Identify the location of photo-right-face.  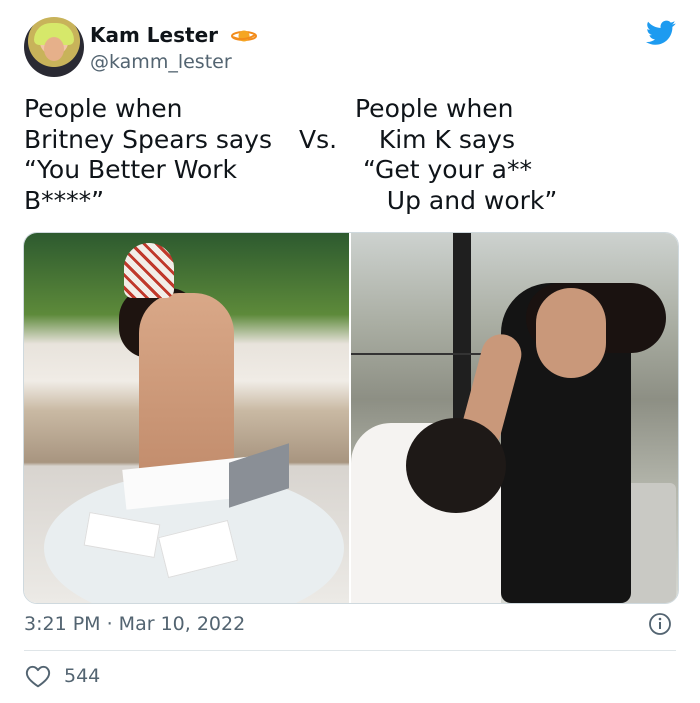
(571, 333).